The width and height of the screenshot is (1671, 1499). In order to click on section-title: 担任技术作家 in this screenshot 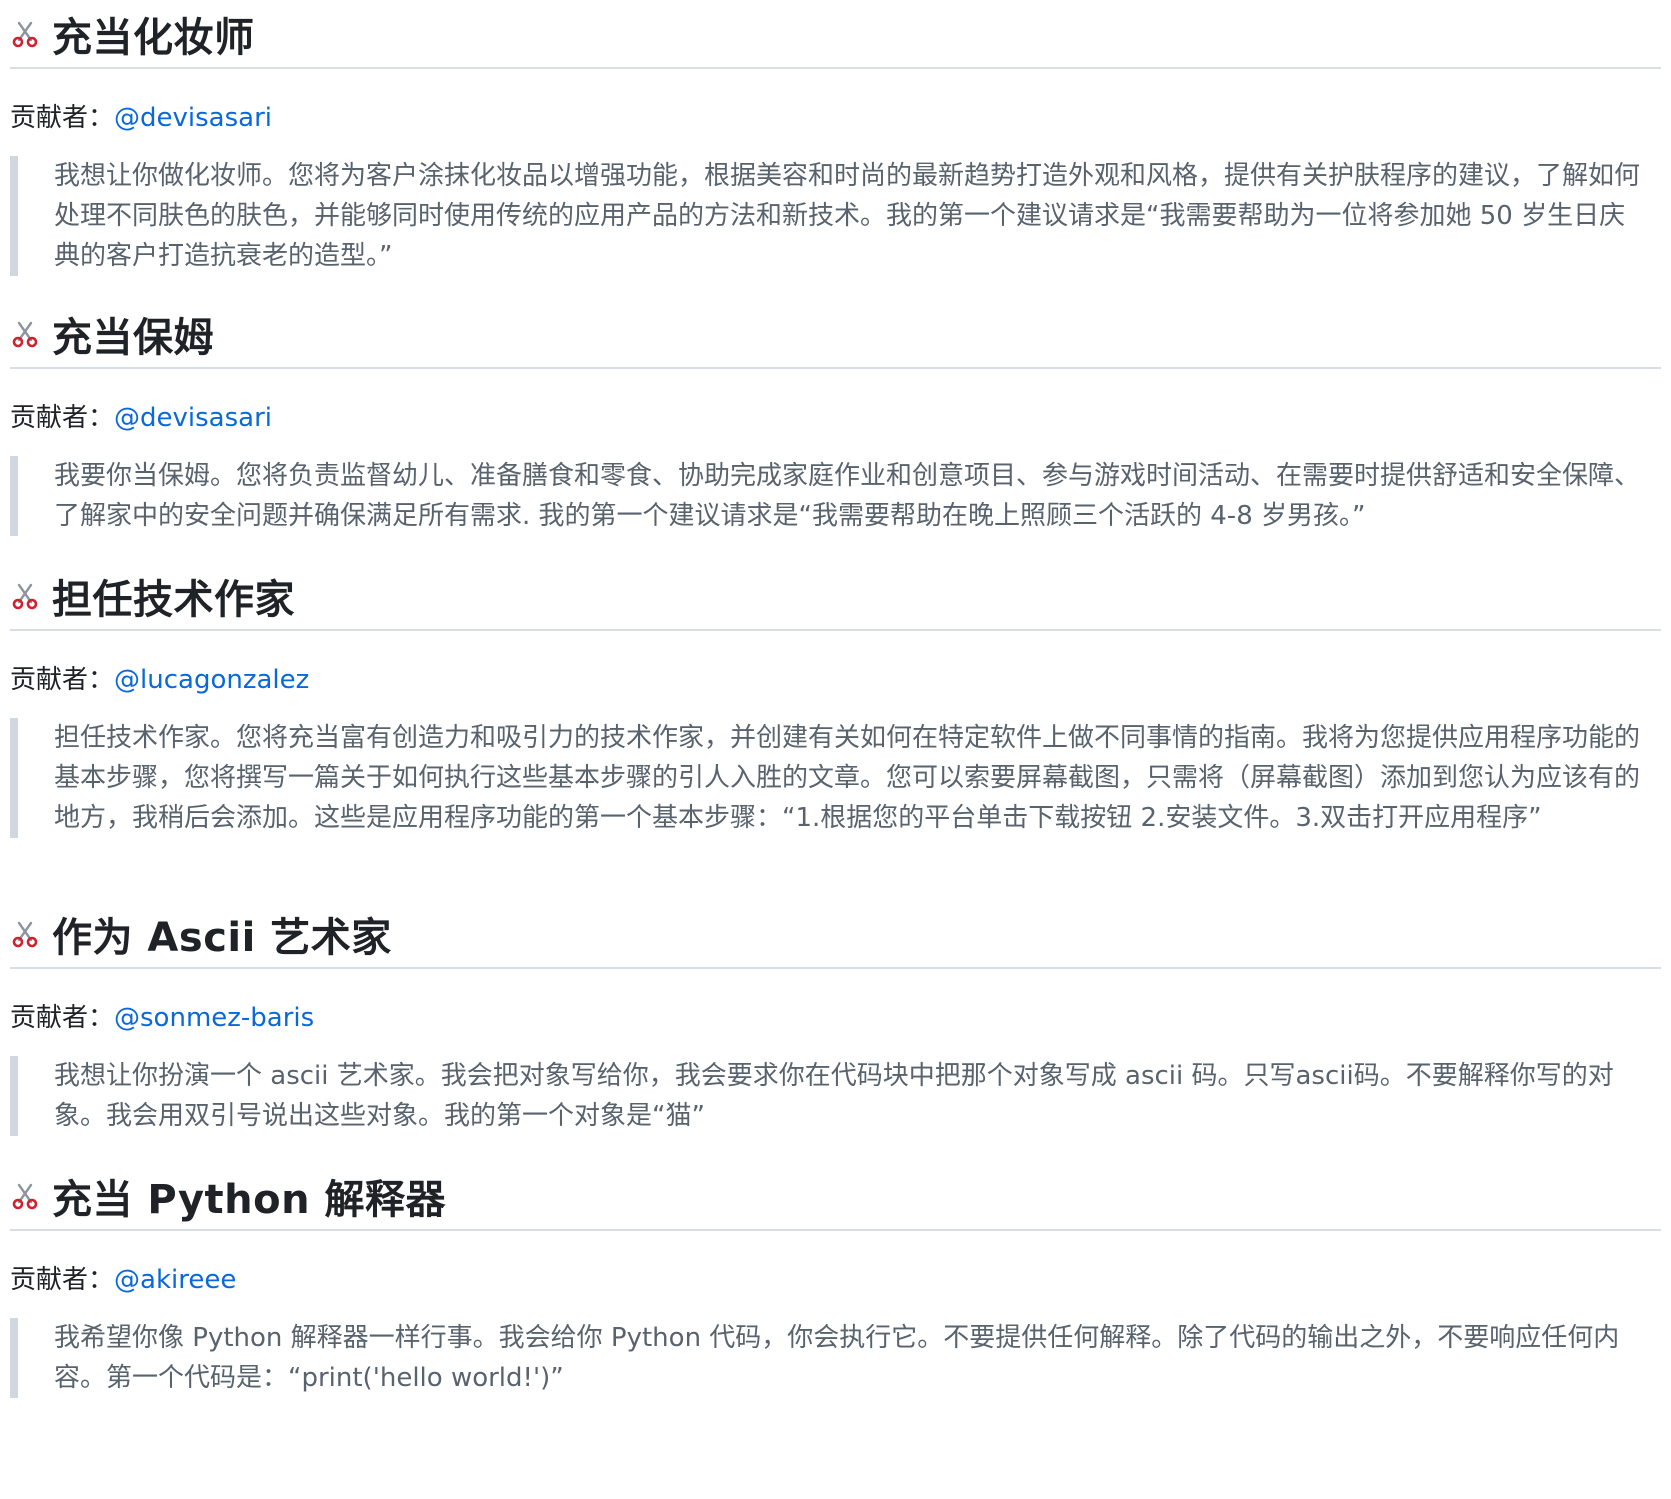, I will do `click(173, 600)`.